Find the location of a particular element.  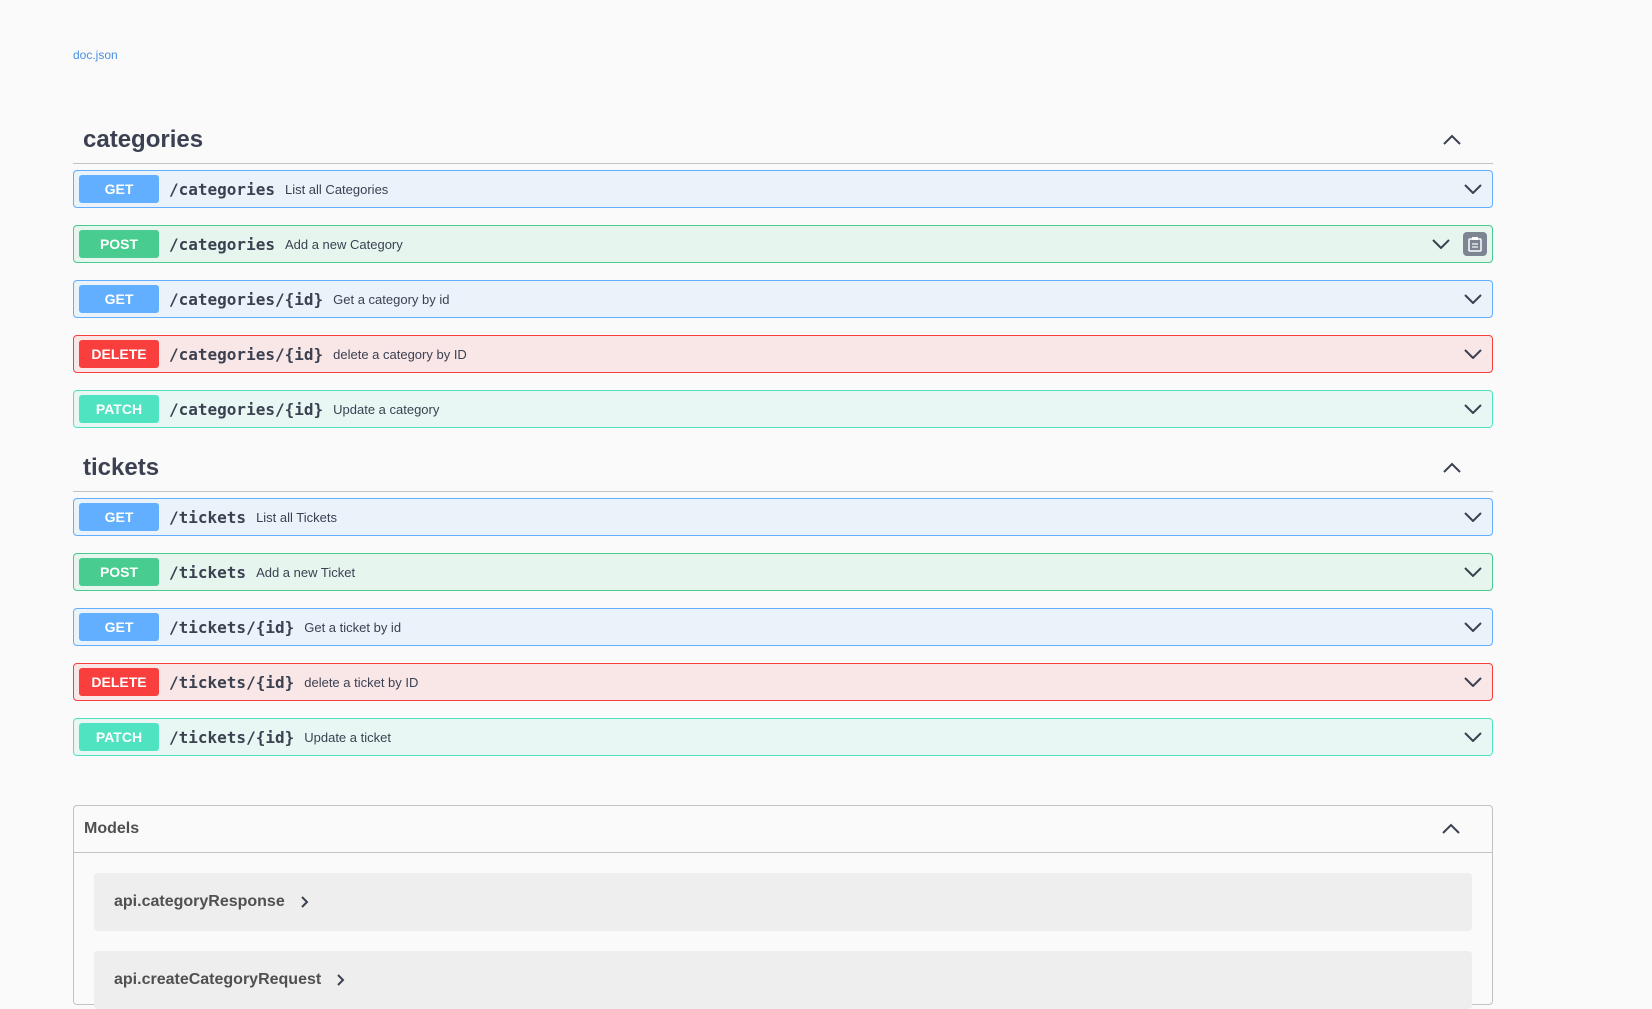

operation-summary: Get a ticket by id is located at coordinates (353, 627).